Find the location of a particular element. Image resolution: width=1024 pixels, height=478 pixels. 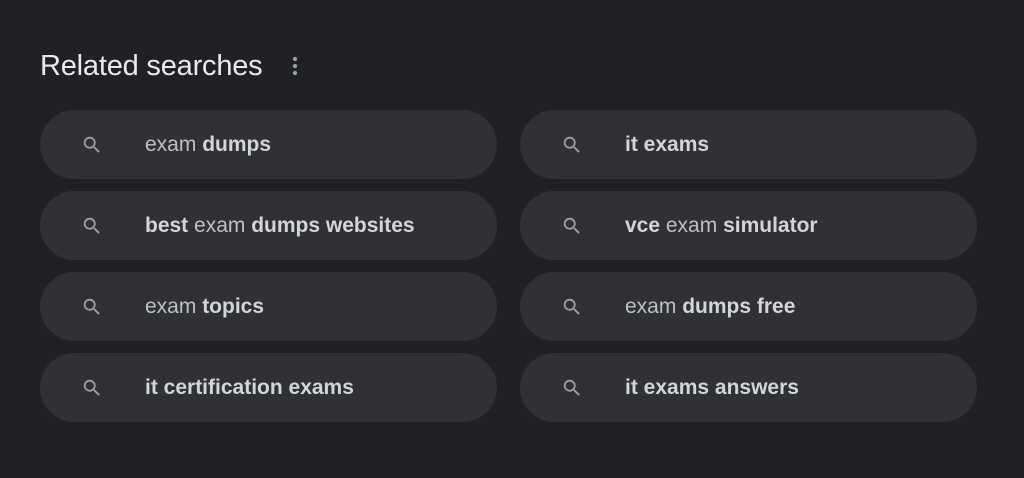

related-search-label: exam topics is located at coordinates (204, 307).